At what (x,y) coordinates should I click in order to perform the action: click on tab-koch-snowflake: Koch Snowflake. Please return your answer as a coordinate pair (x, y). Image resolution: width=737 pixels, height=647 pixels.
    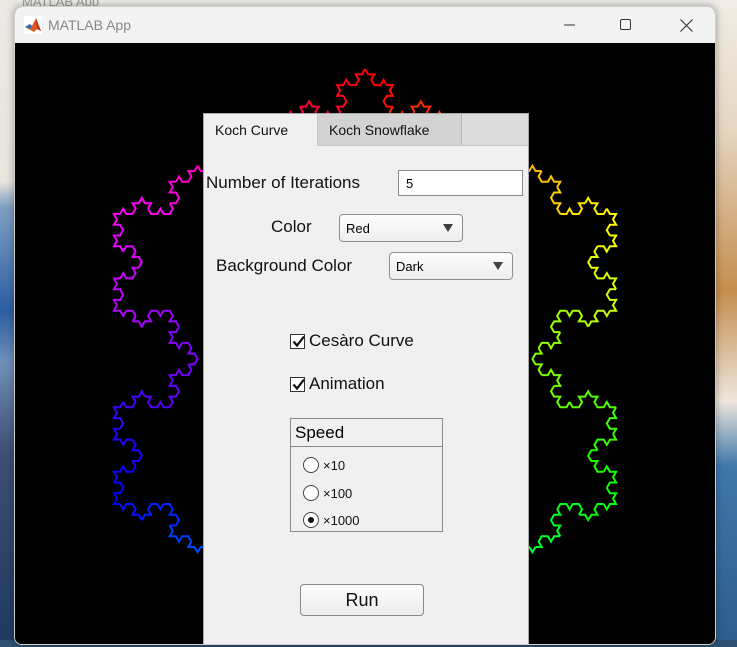
    Looking at the image, I should click on (390, 129).